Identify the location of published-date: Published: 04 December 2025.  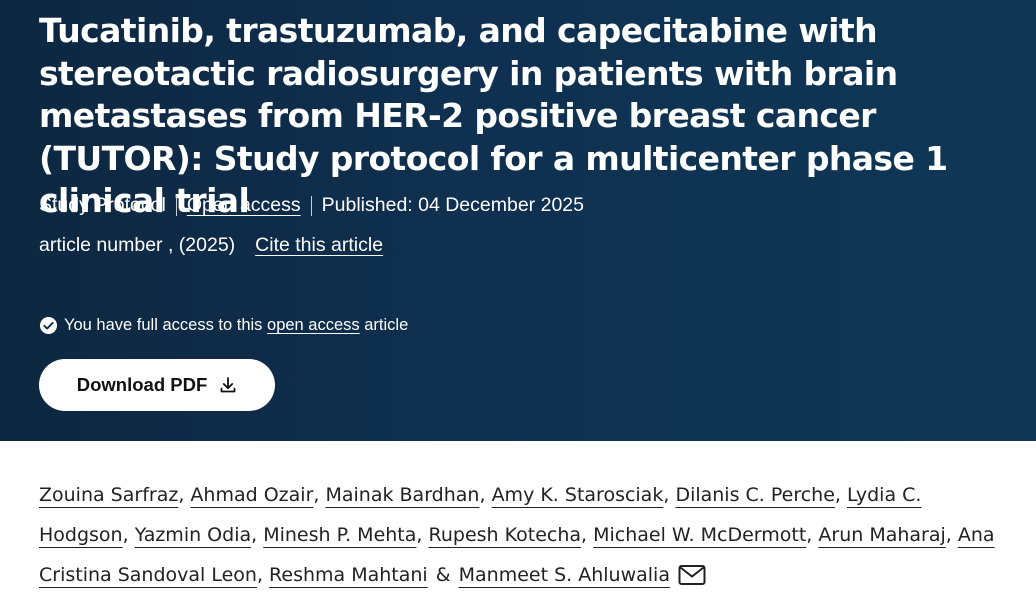
(452, 205).